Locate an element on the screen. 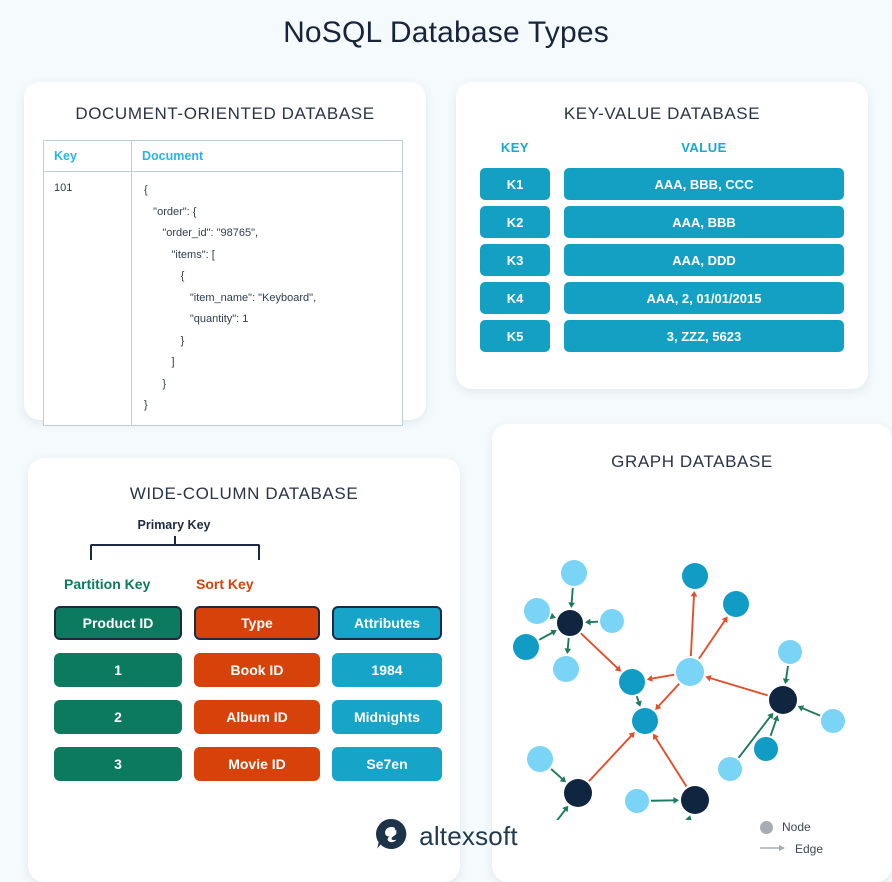  primary-key-bracket-group: Primary Key is located at coordinates (174, 546).